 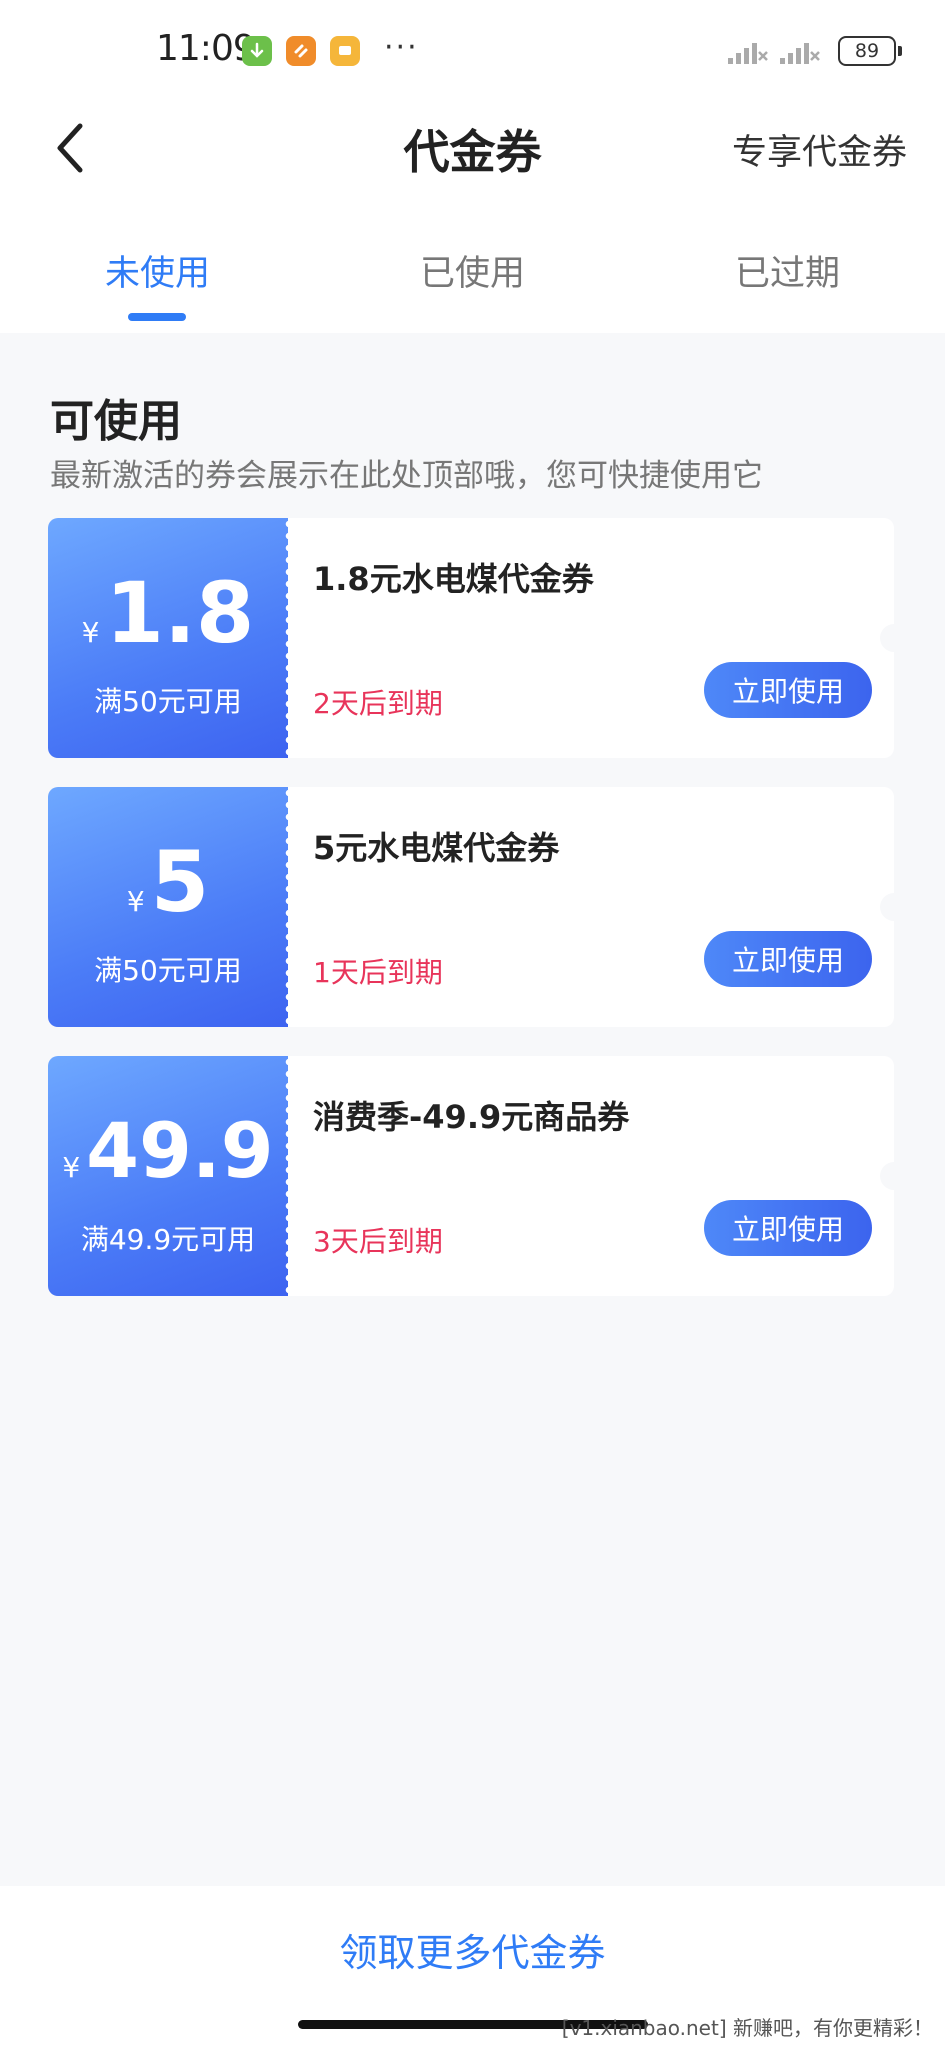 What do you see at coordinates (819, 149) in the screenshot?
I see `exclusive-coupons-link: 专享代金券` at bounding box center [819, 149].